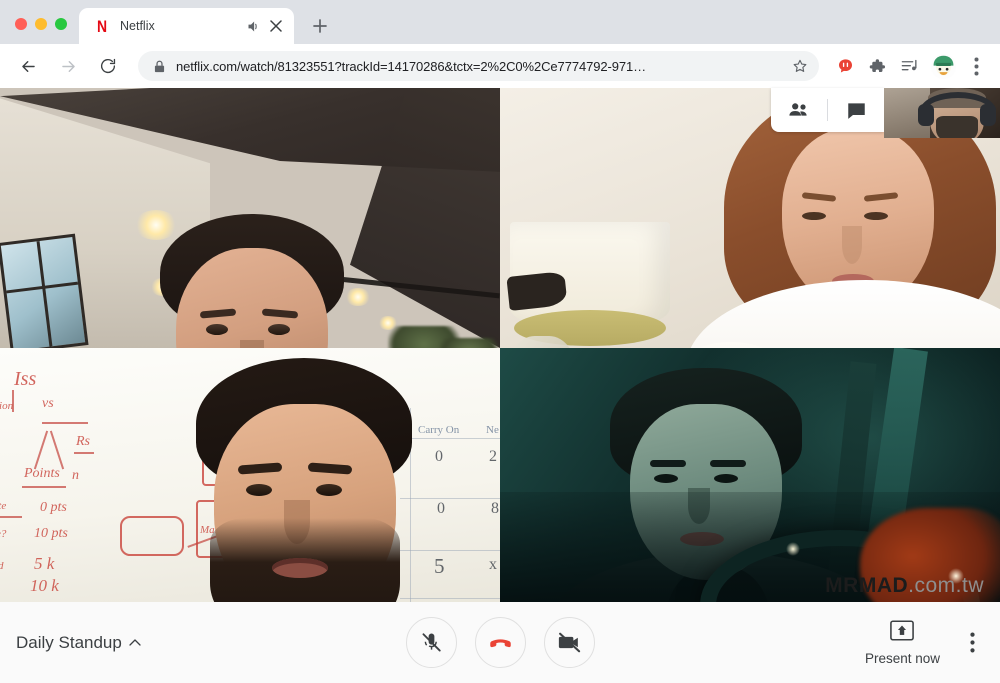 The height and width of the screenshot is (683, 1000). What do you see at coordinates (44, 563) in the screenshot?
I see `whiteboard-ink: 5 k` at bounding box center [44, 563].